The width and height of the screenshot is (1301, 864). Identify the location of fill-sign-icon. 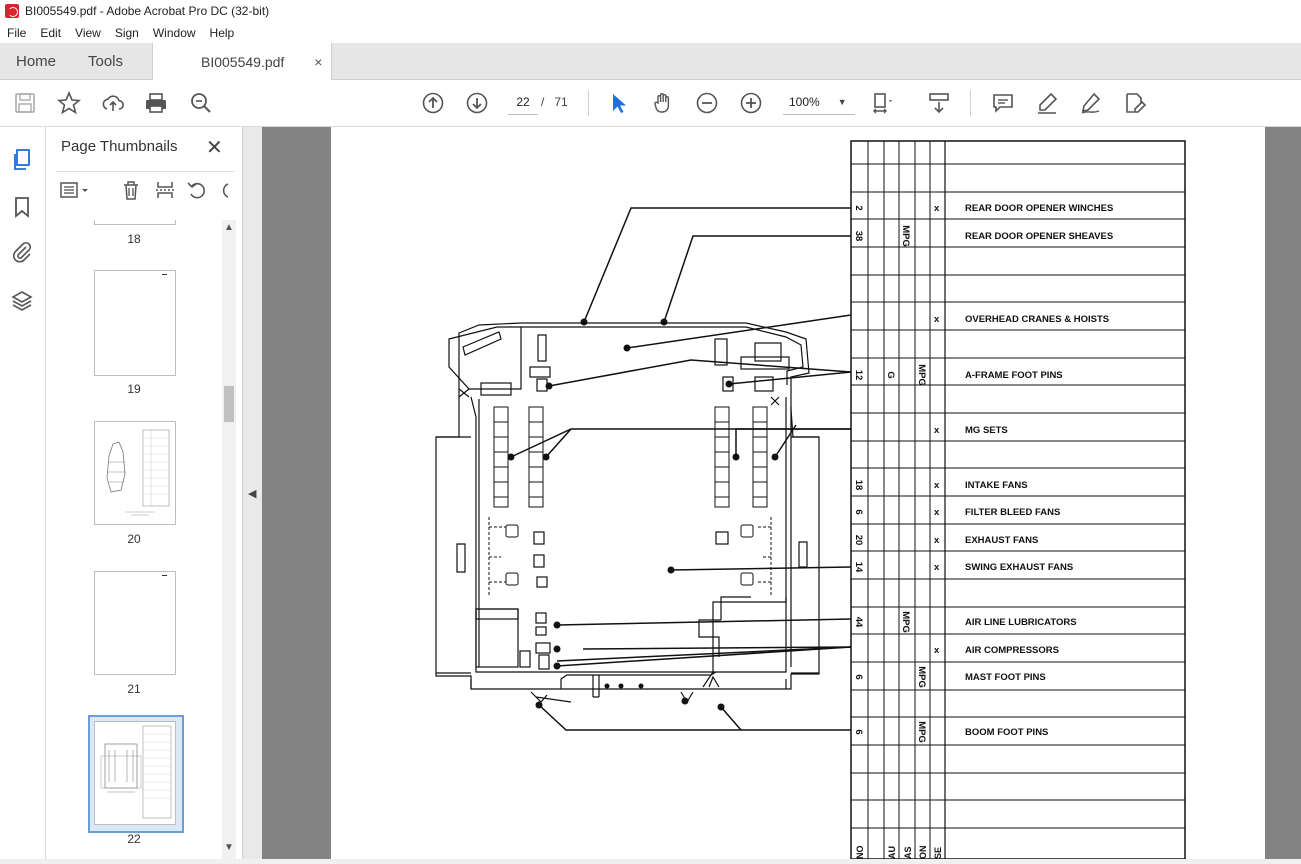
(1135, 103).